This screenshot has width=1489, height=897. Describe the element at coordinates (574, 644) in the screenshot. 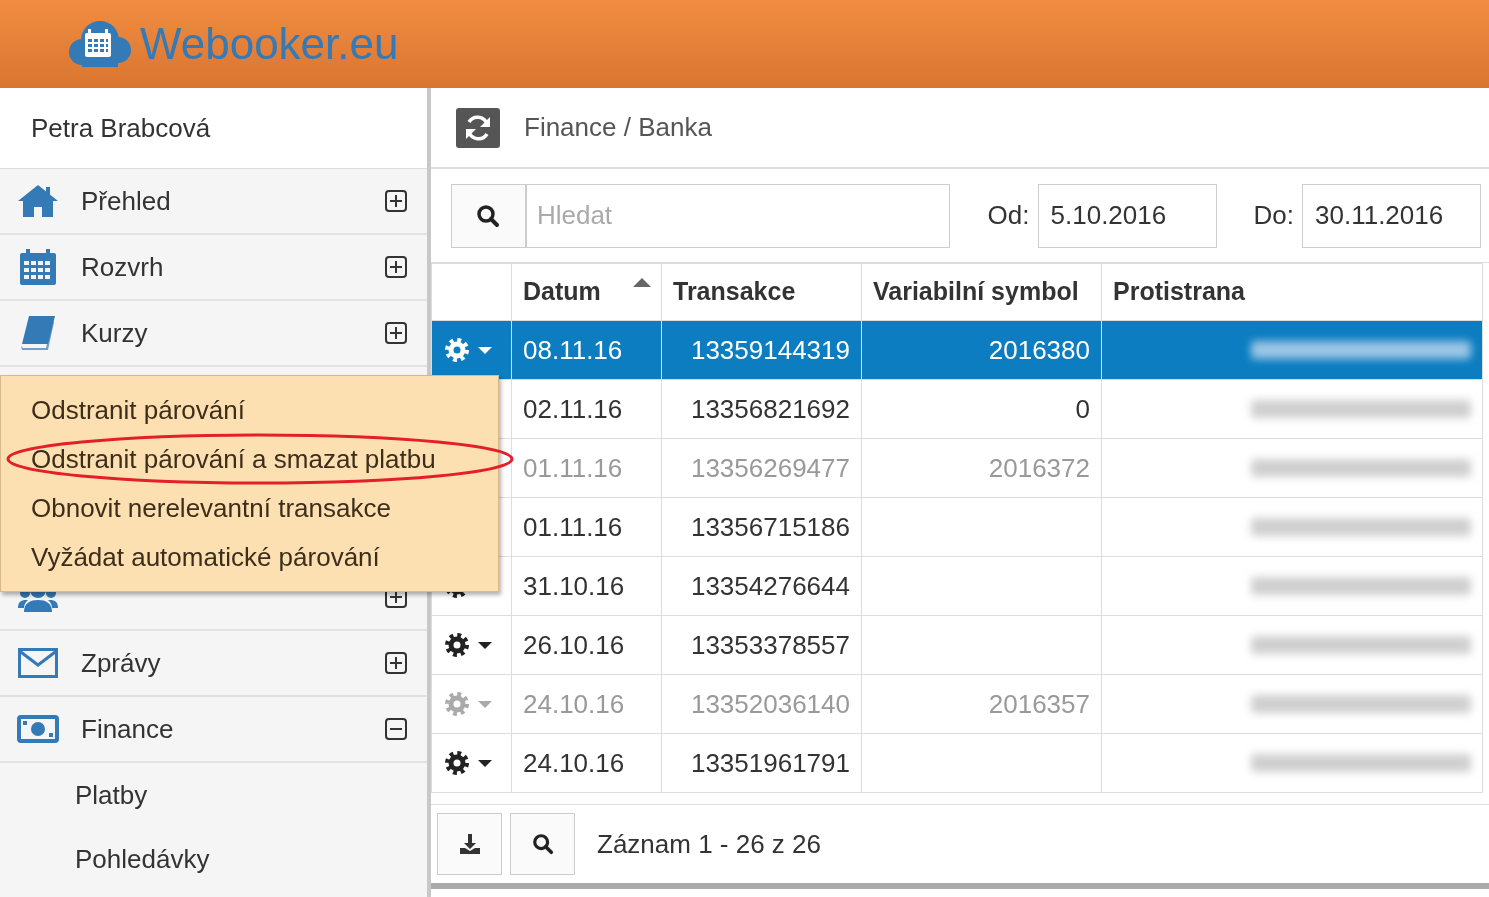

I see `table-cell: 26.10.16` at that location.